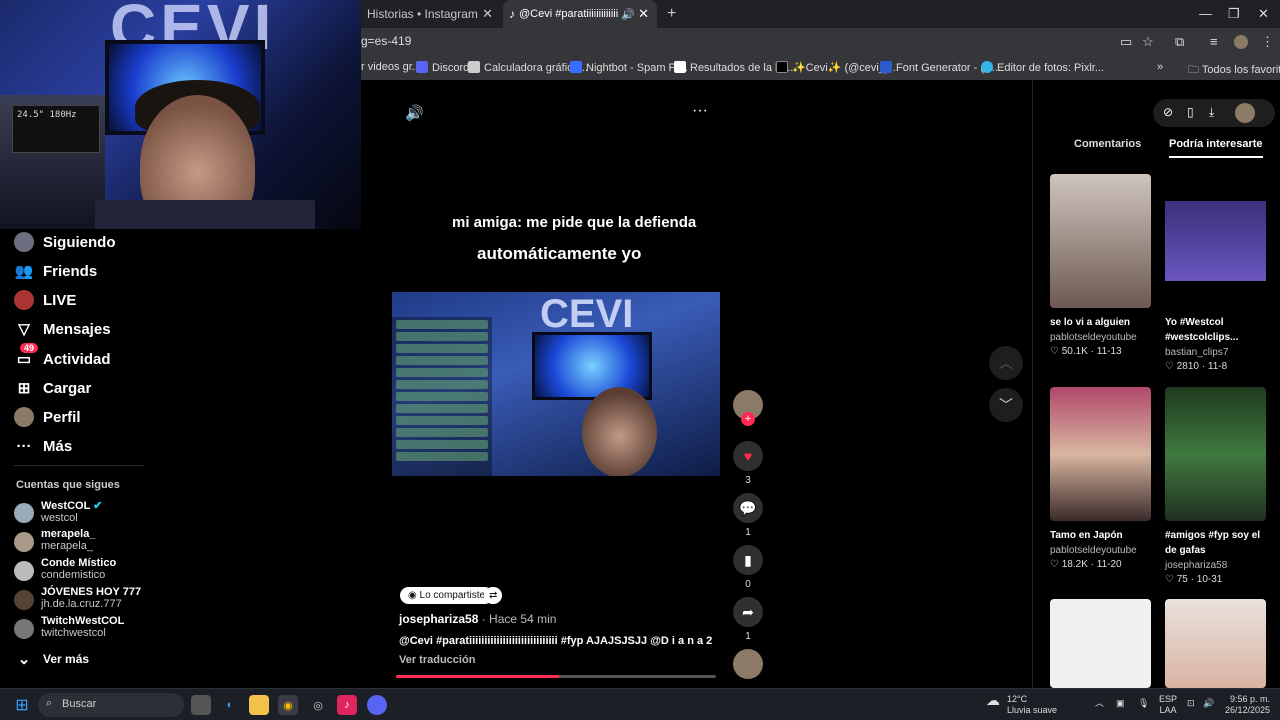 The image size is (1280, 720). I want to click on clock: 9:56 p. m. 26/12/2025, so click(1247, 705).